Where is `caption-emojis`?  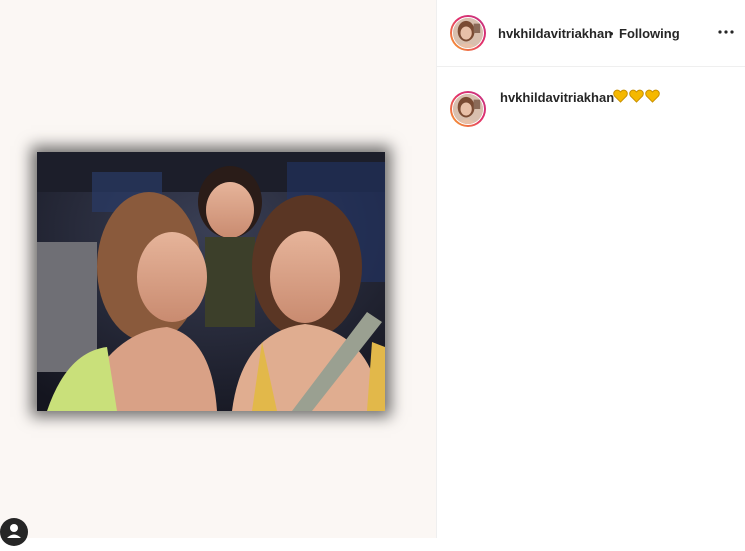 caption-emojis is located at coordinates (637, 98).